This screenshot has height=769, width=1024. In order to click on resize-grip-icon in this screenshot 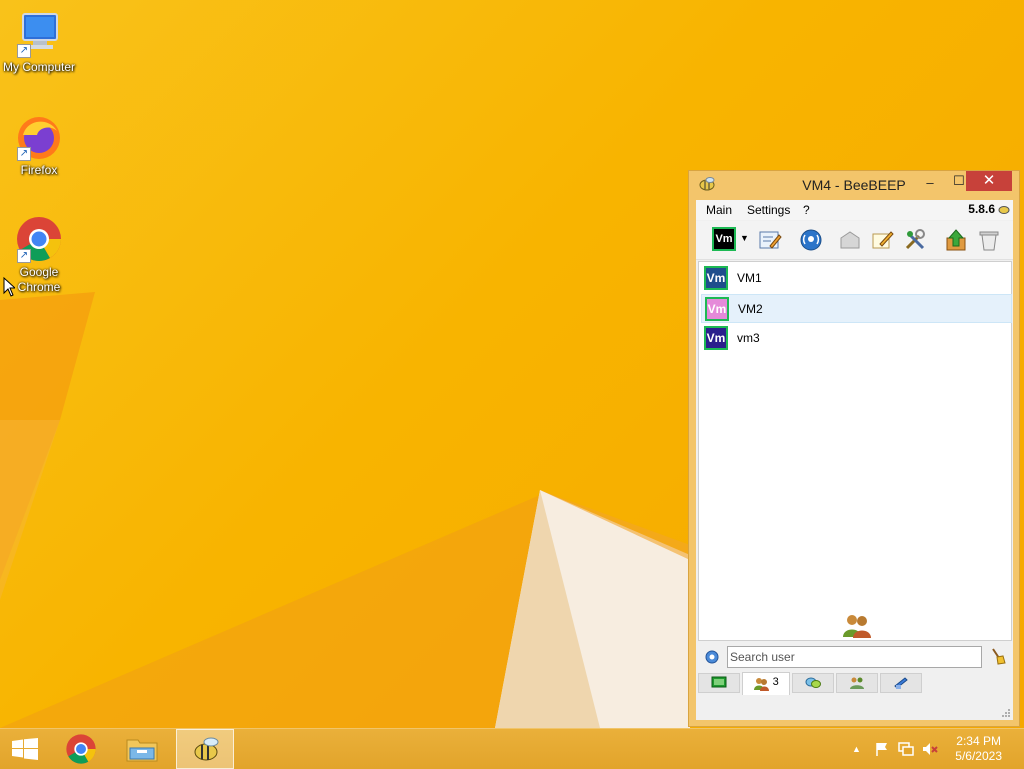, I will do `click(1006, 713)`.